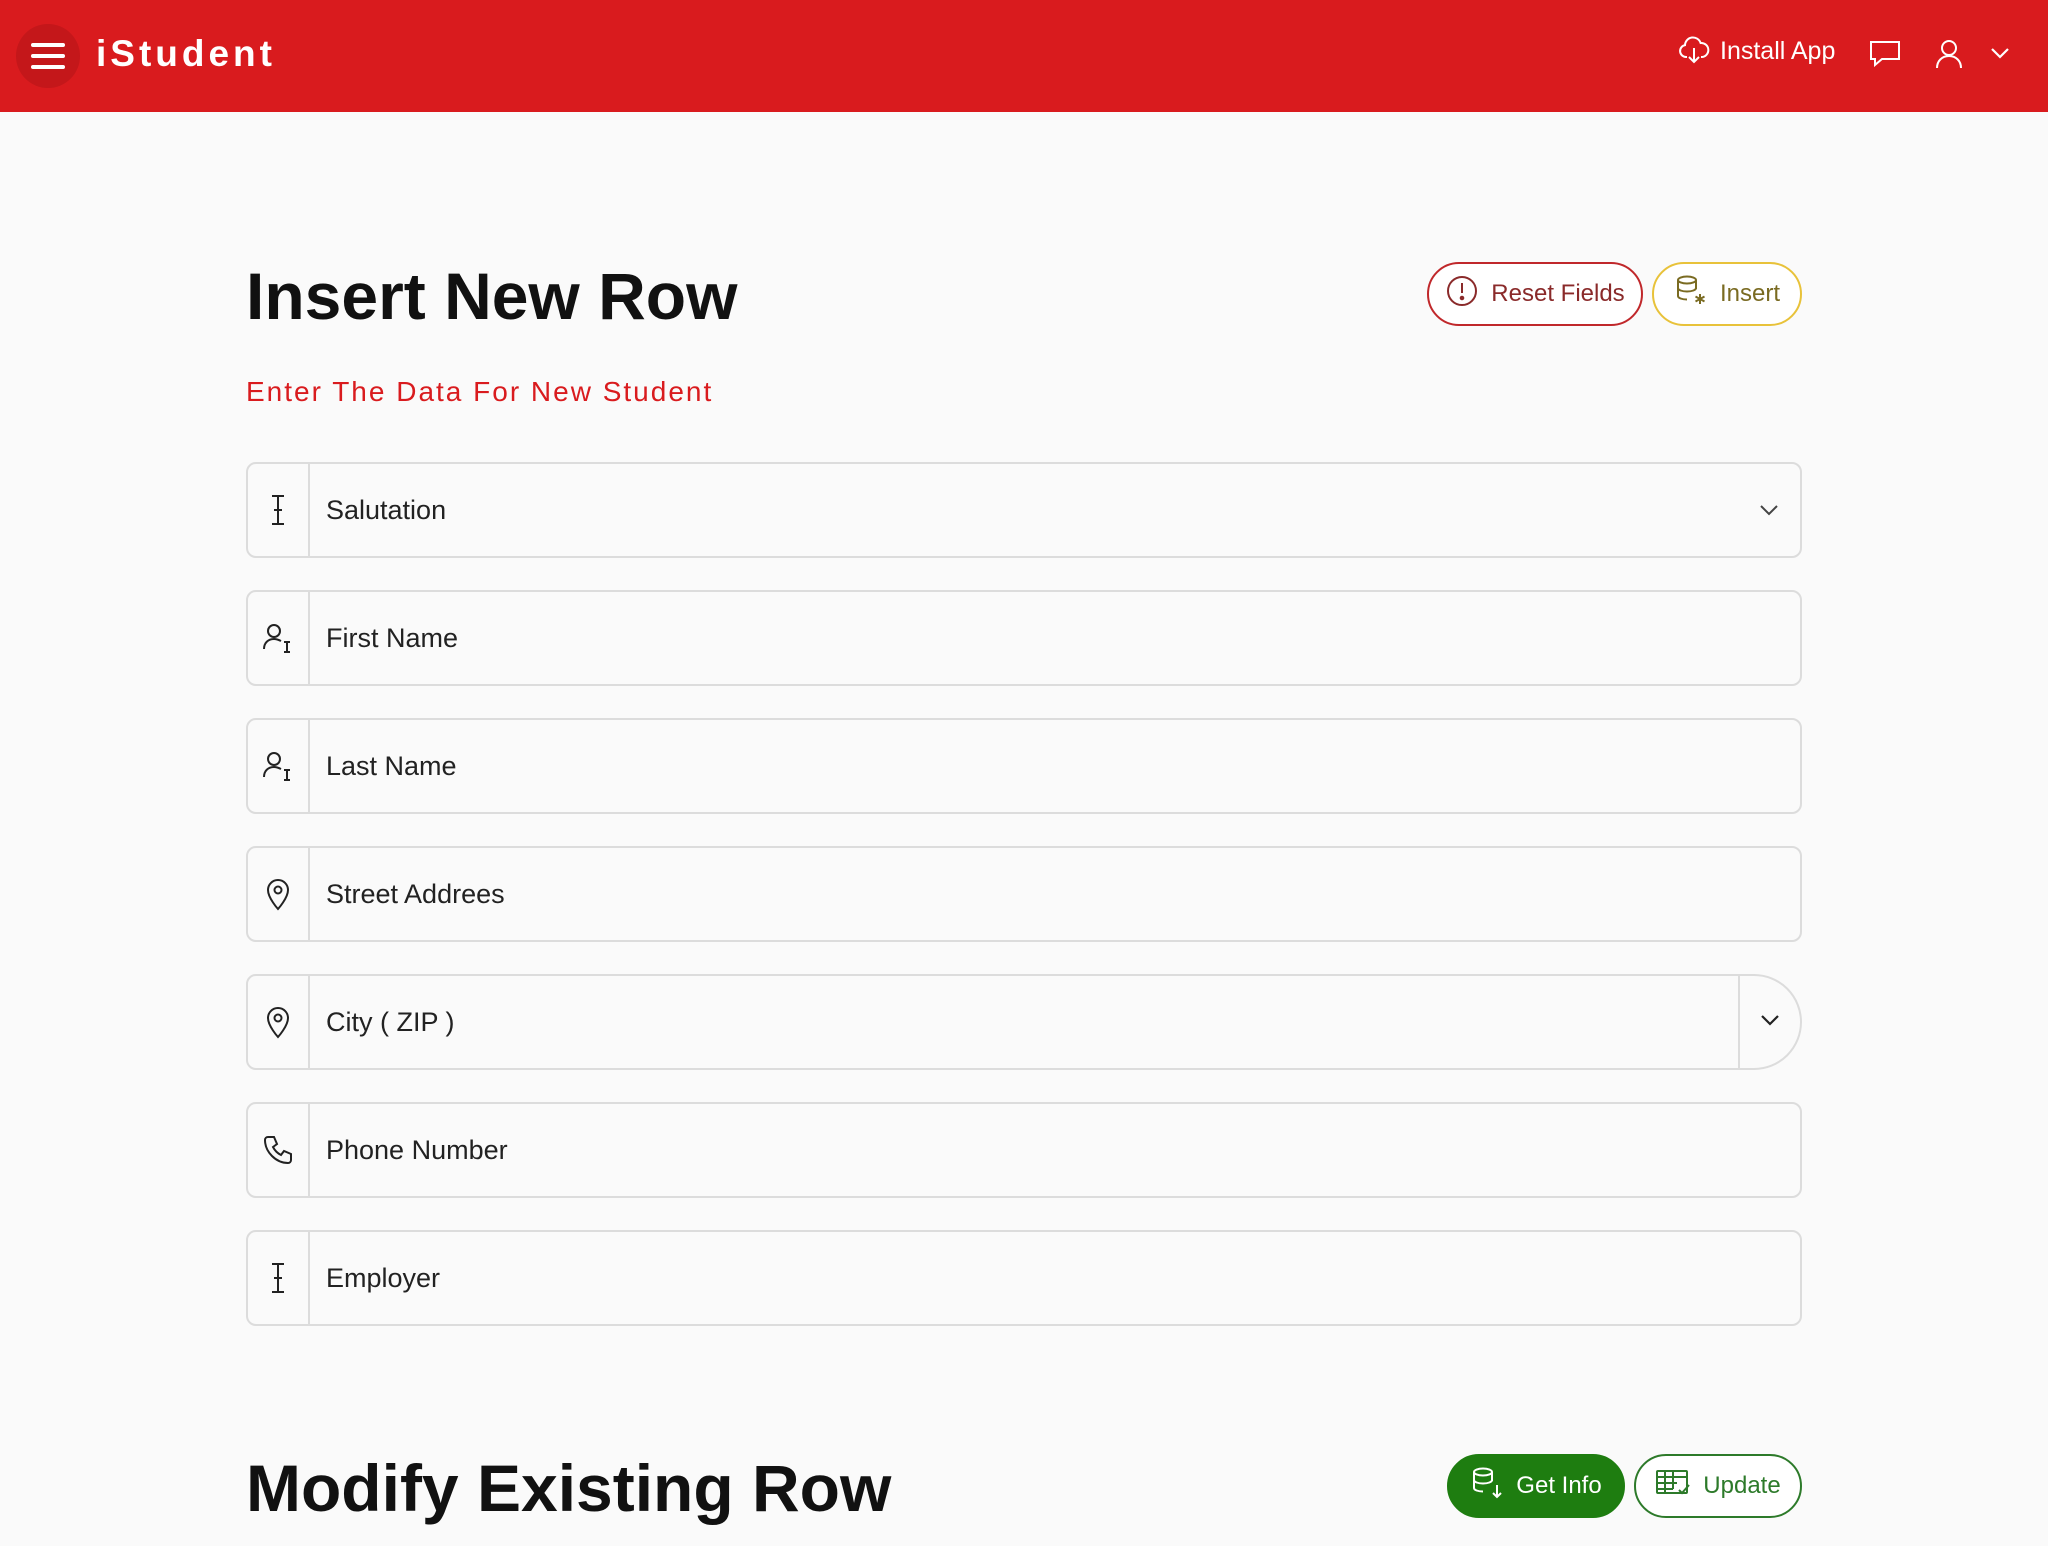 Image resolution: width=2048 pixels, height=1546 pixels. Describe the element at coordinates (1024, 56) in the screenshot. I see `top-navigation-bar: iStudent Install App` at that location.